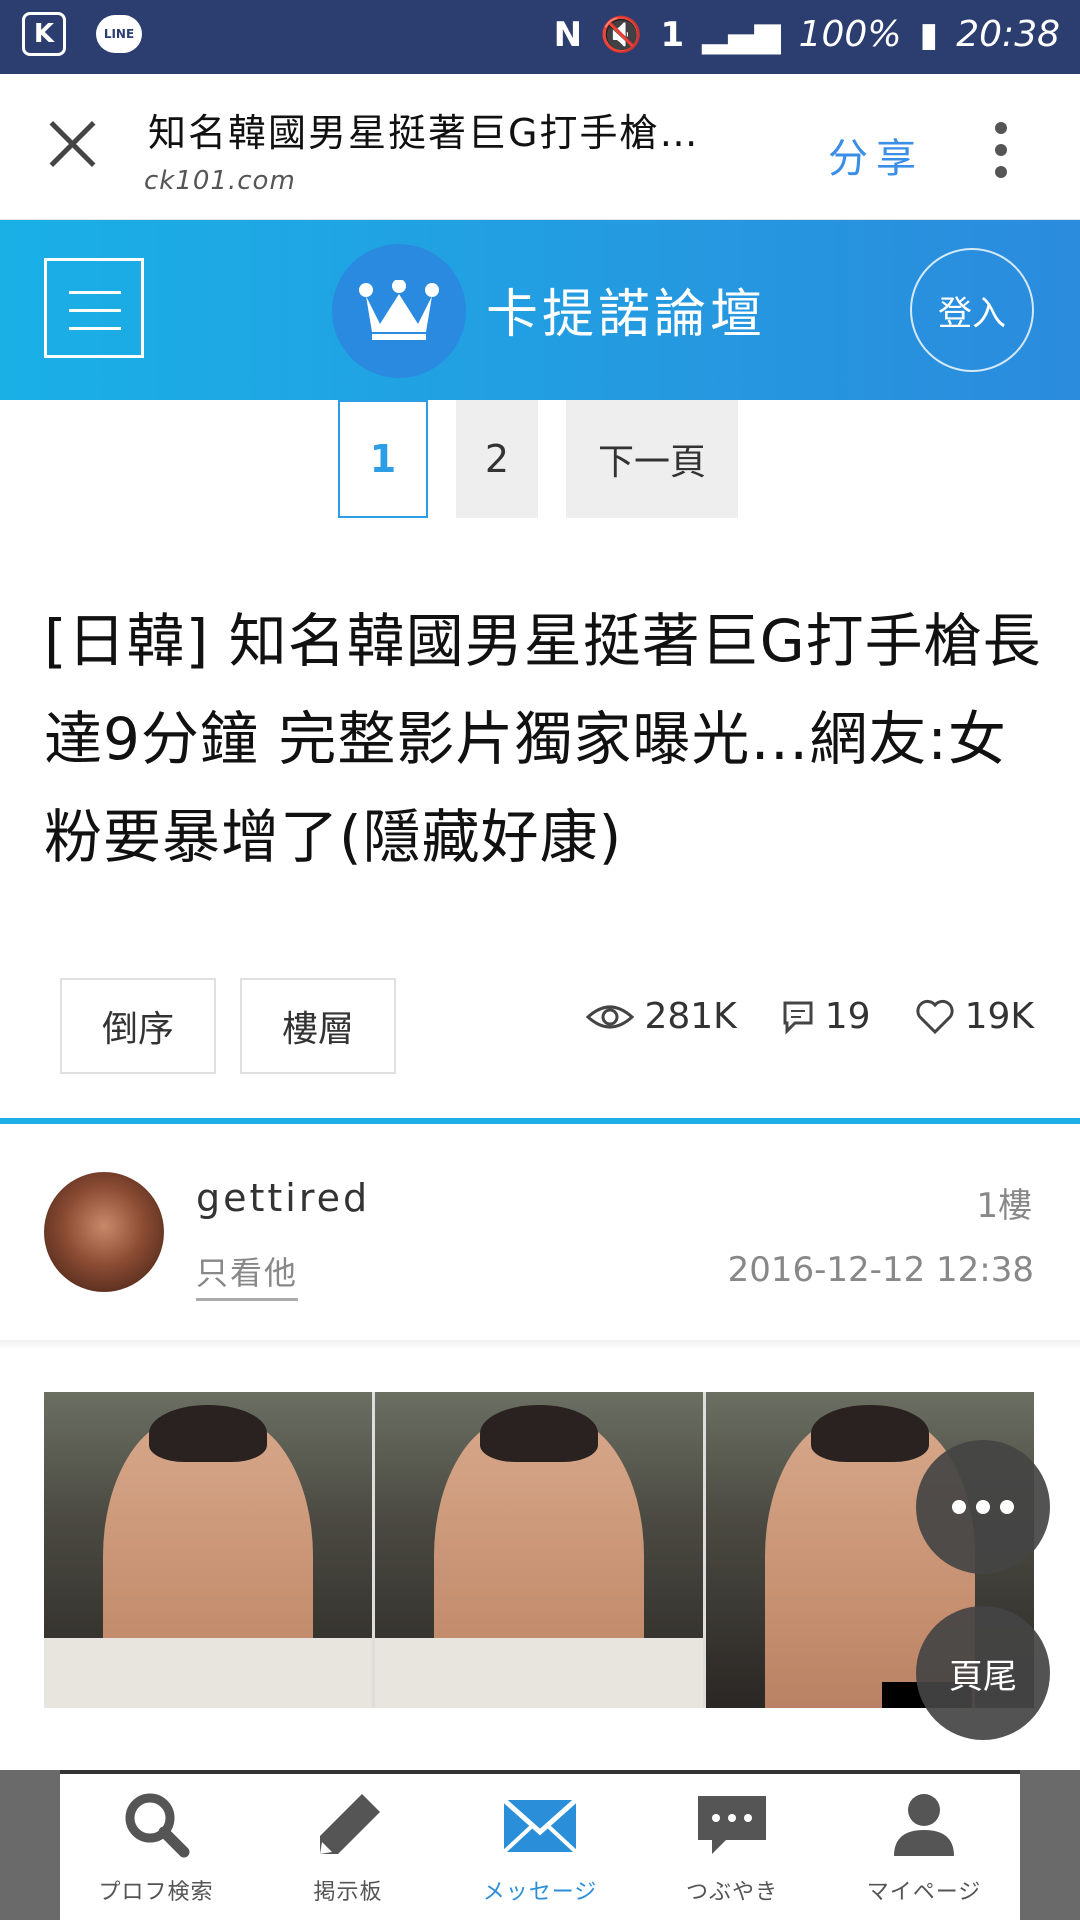  I want to click on comments-count: 19, so click(847, 1016).